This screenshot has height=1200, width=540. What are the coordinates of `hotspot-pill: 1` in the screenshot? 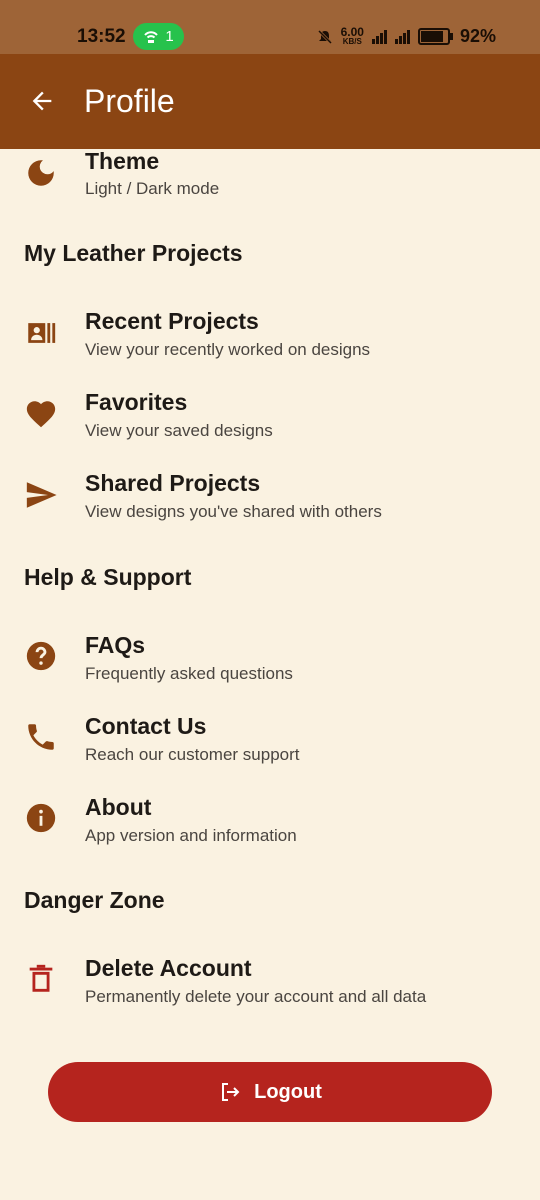 It's located at (158, 36).